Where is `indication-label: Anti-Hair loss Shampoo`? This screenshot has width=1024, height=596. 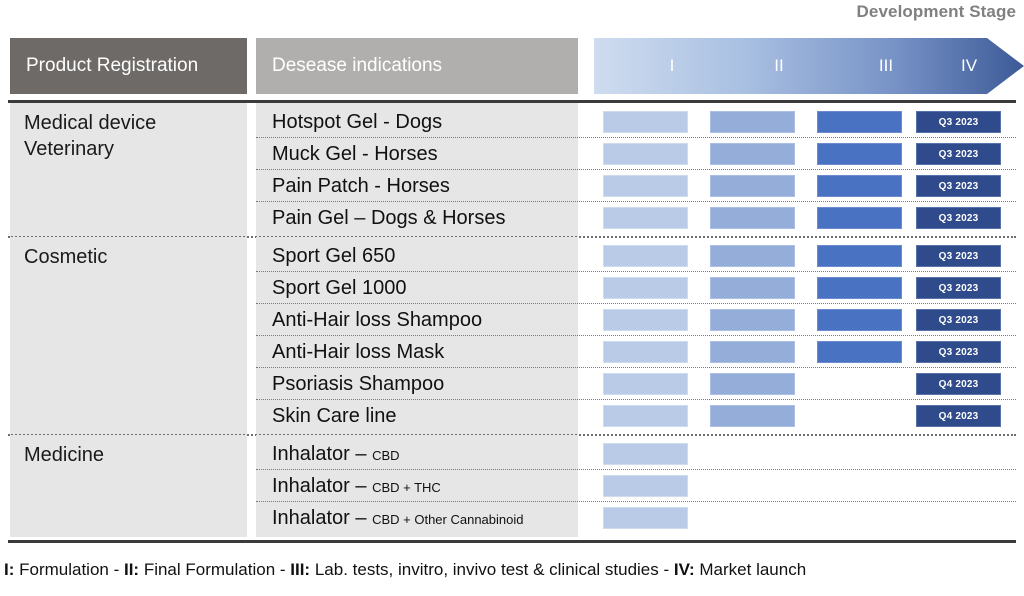
indication-label: Anti-Hair loss Shampoo is located at coordinates (377, 320).